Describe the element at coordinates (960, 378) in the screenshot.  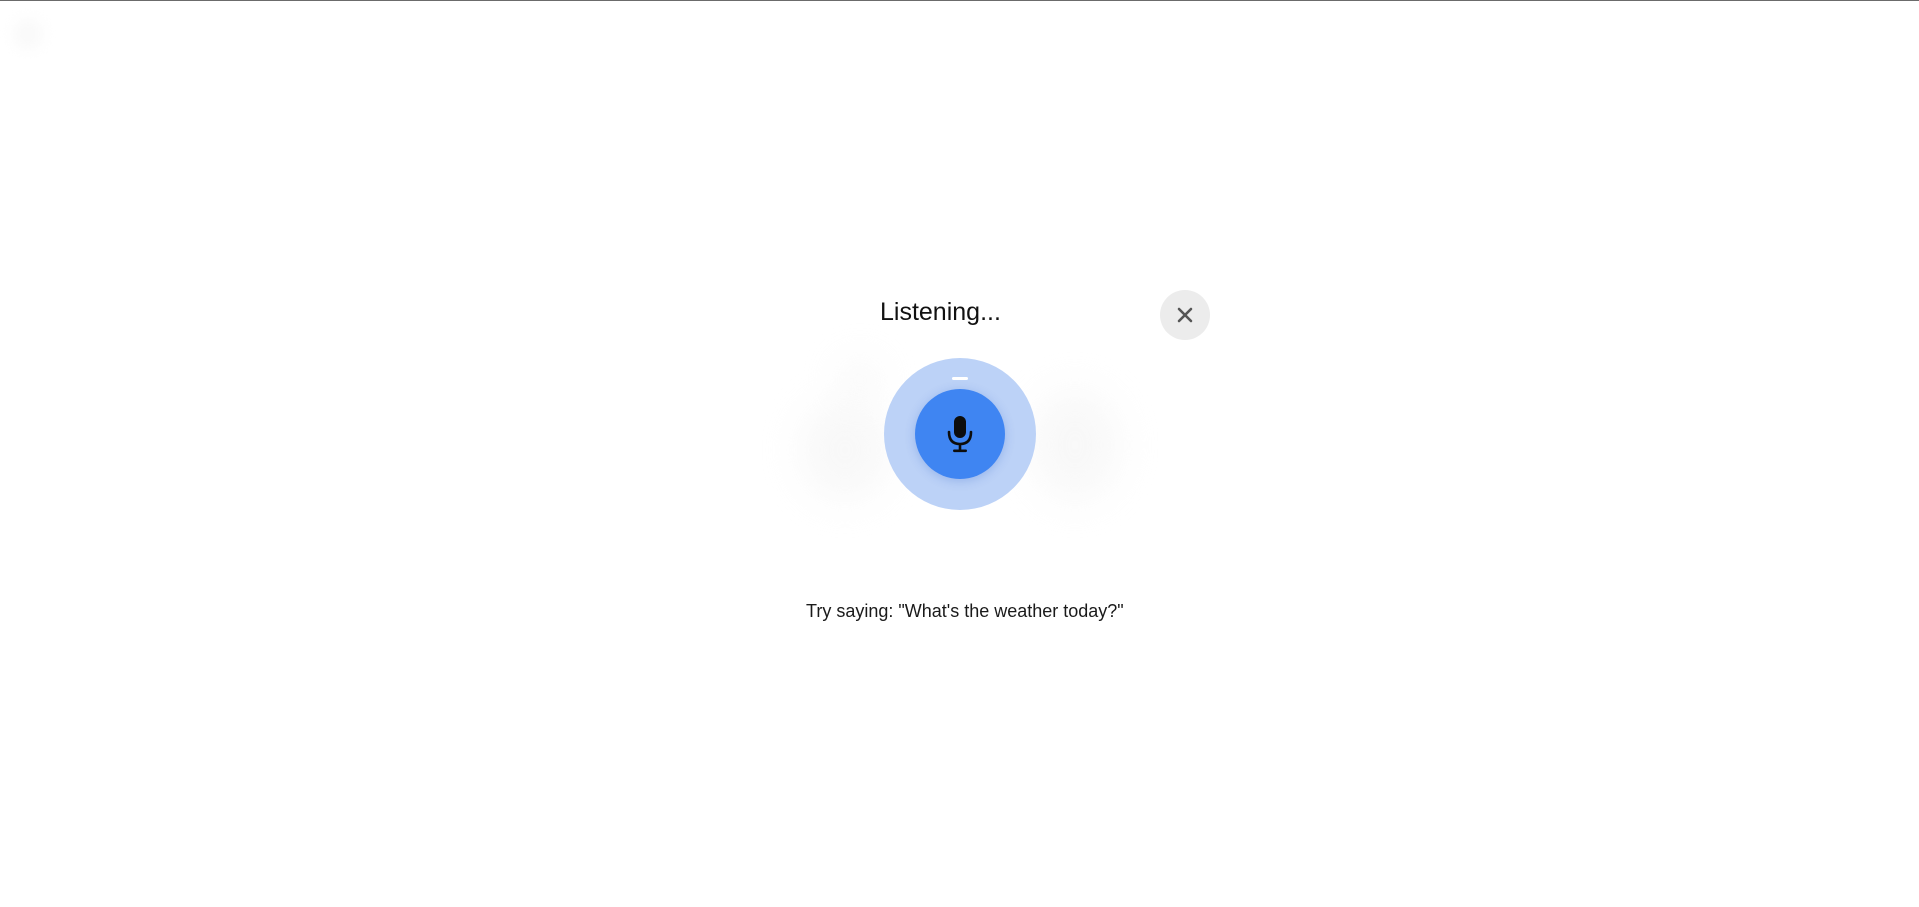
I see `audio-level-indicator` at that location.